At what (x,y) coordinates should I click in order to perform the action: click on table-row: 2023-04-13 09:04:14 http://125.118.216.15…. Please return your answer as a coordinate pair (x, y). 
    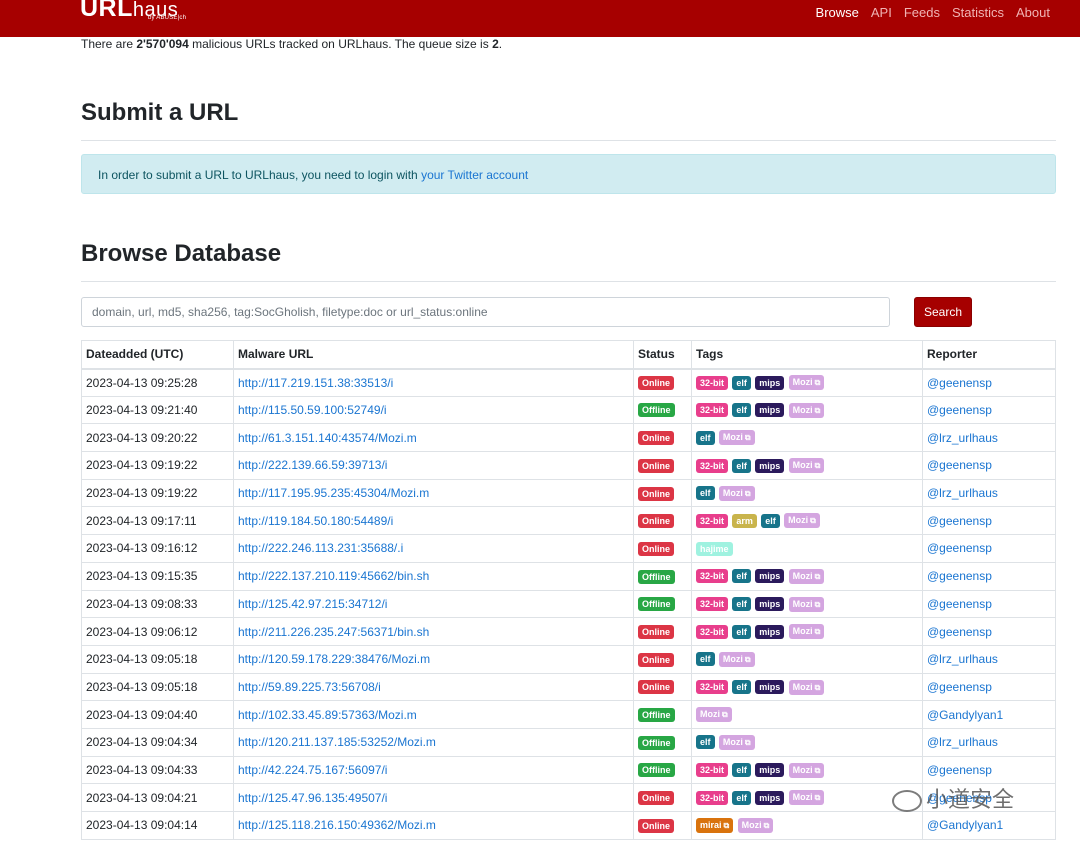
    Looking at the image, I should click on (568, 825).